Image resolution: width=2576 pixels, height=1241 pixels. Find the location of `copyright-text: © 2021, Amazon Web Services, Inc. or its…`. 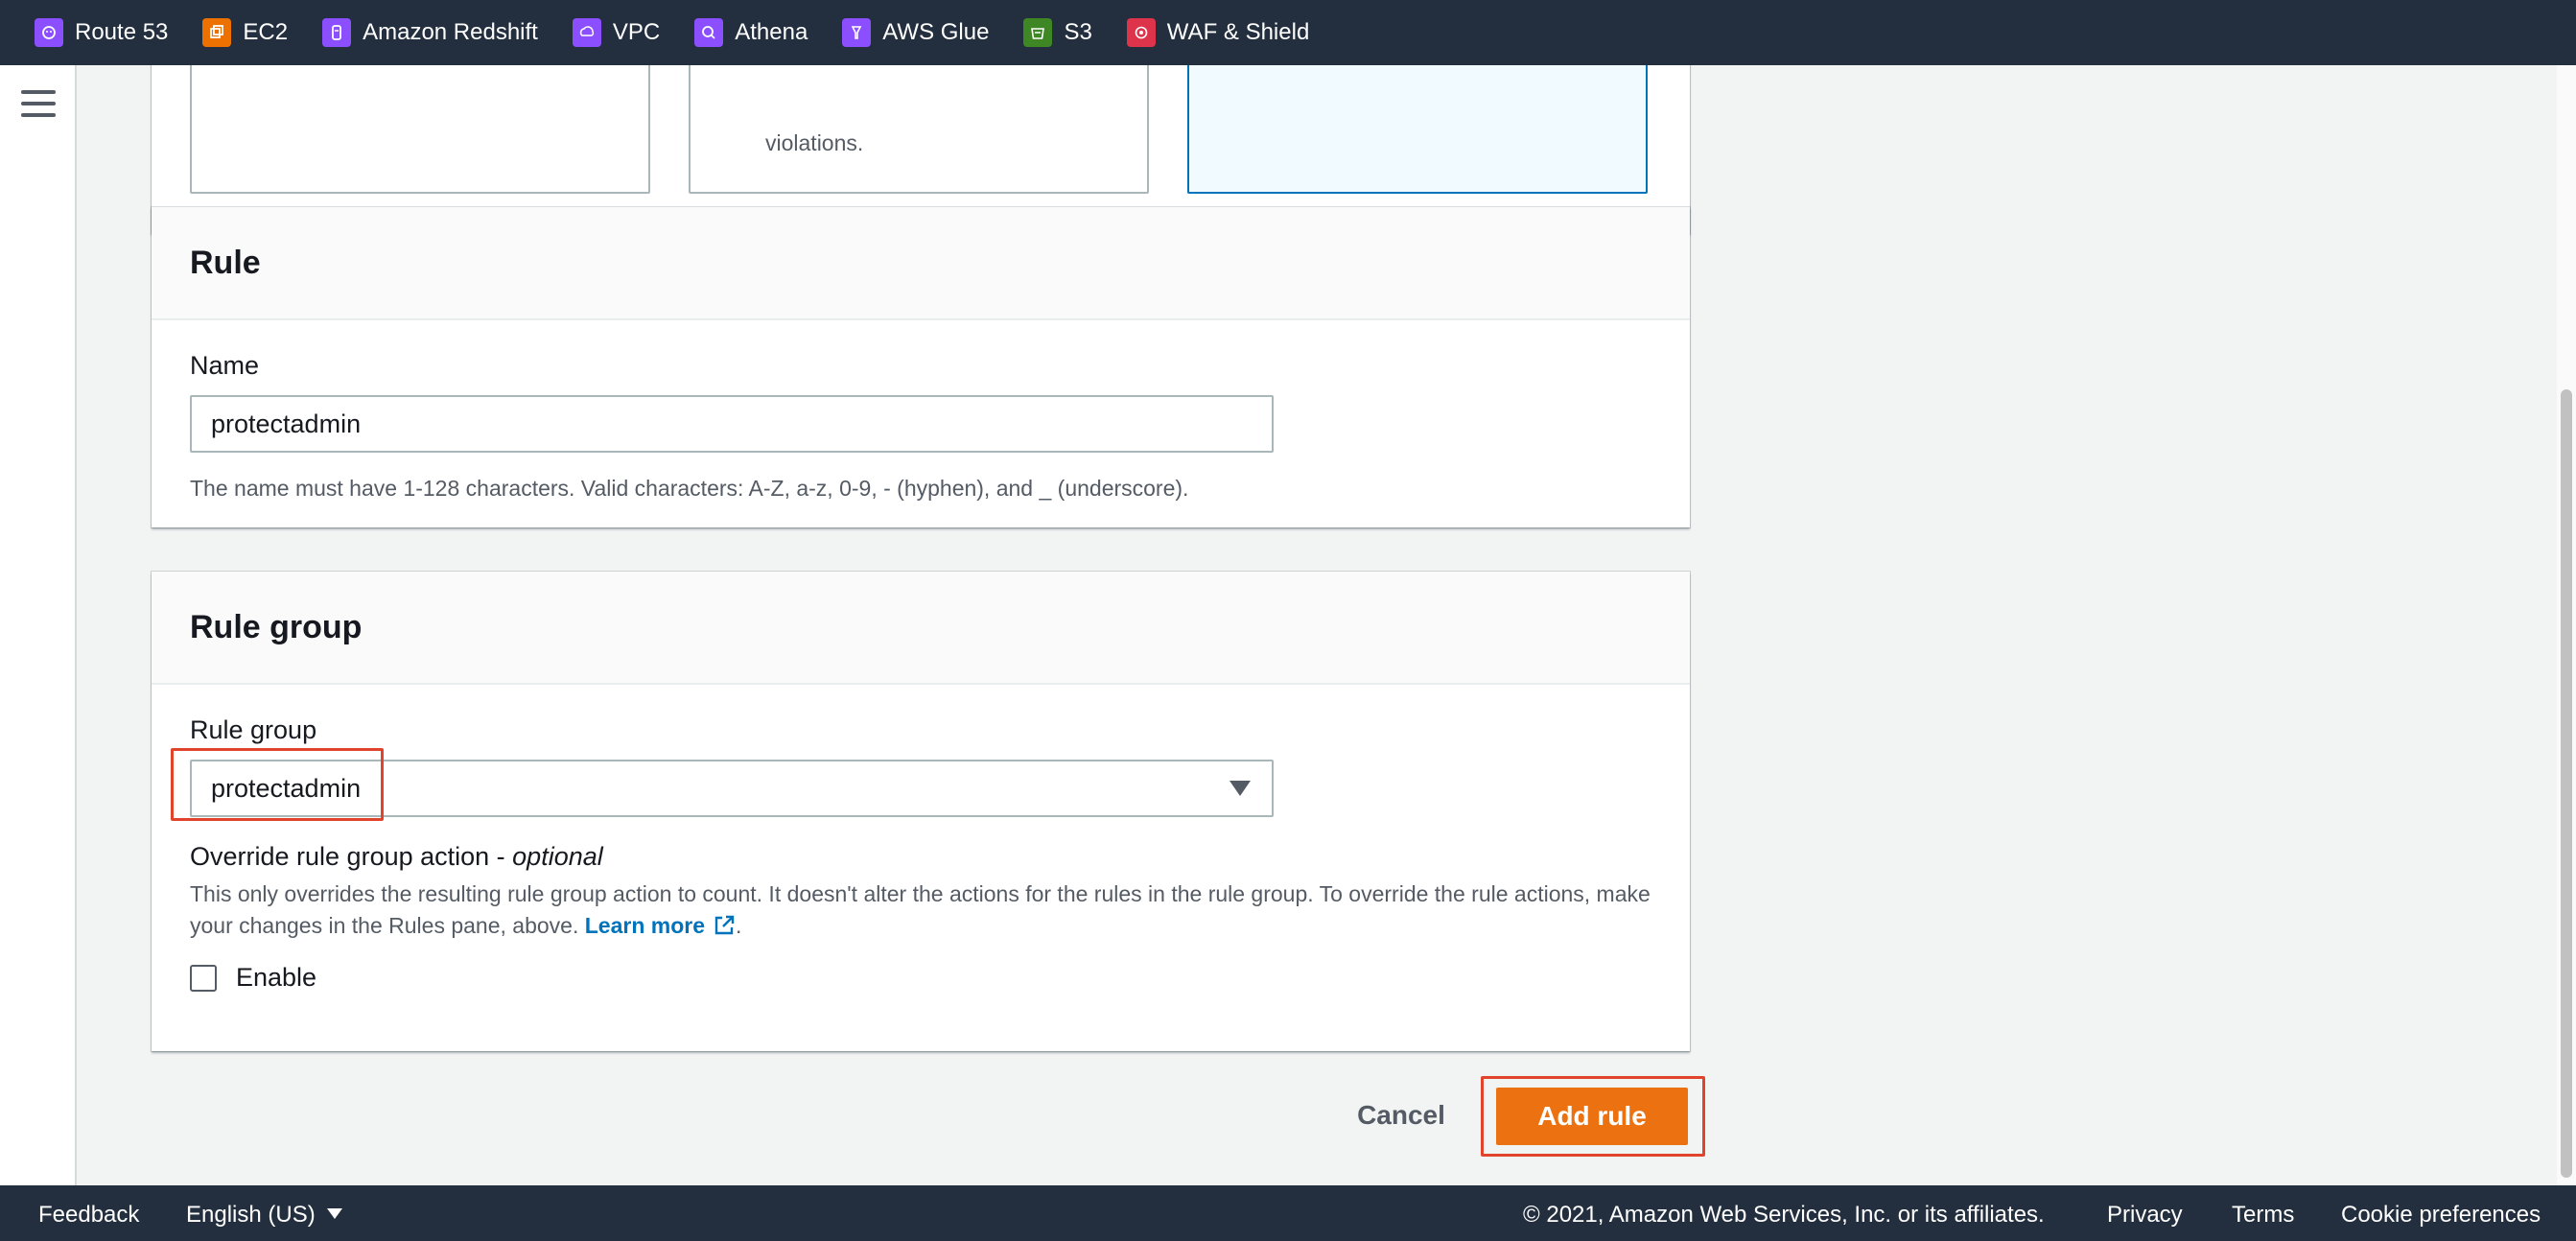

copyright-text: © 2021, Amazon Web Services, Inc. or its… is located at coordinates (1784, 1215).